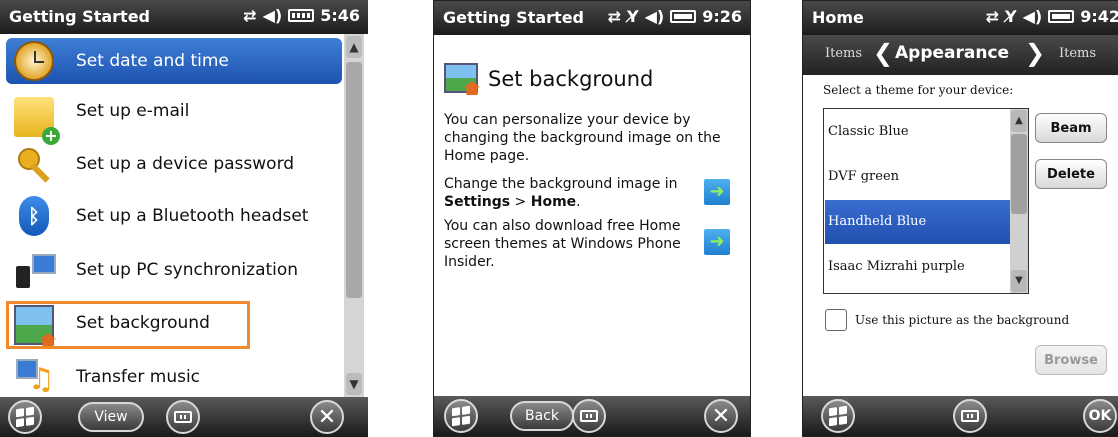  Describe the element at coordinates (133, 111) in the screenshot. I see `list-item-label: Set up e-mail` at that location.